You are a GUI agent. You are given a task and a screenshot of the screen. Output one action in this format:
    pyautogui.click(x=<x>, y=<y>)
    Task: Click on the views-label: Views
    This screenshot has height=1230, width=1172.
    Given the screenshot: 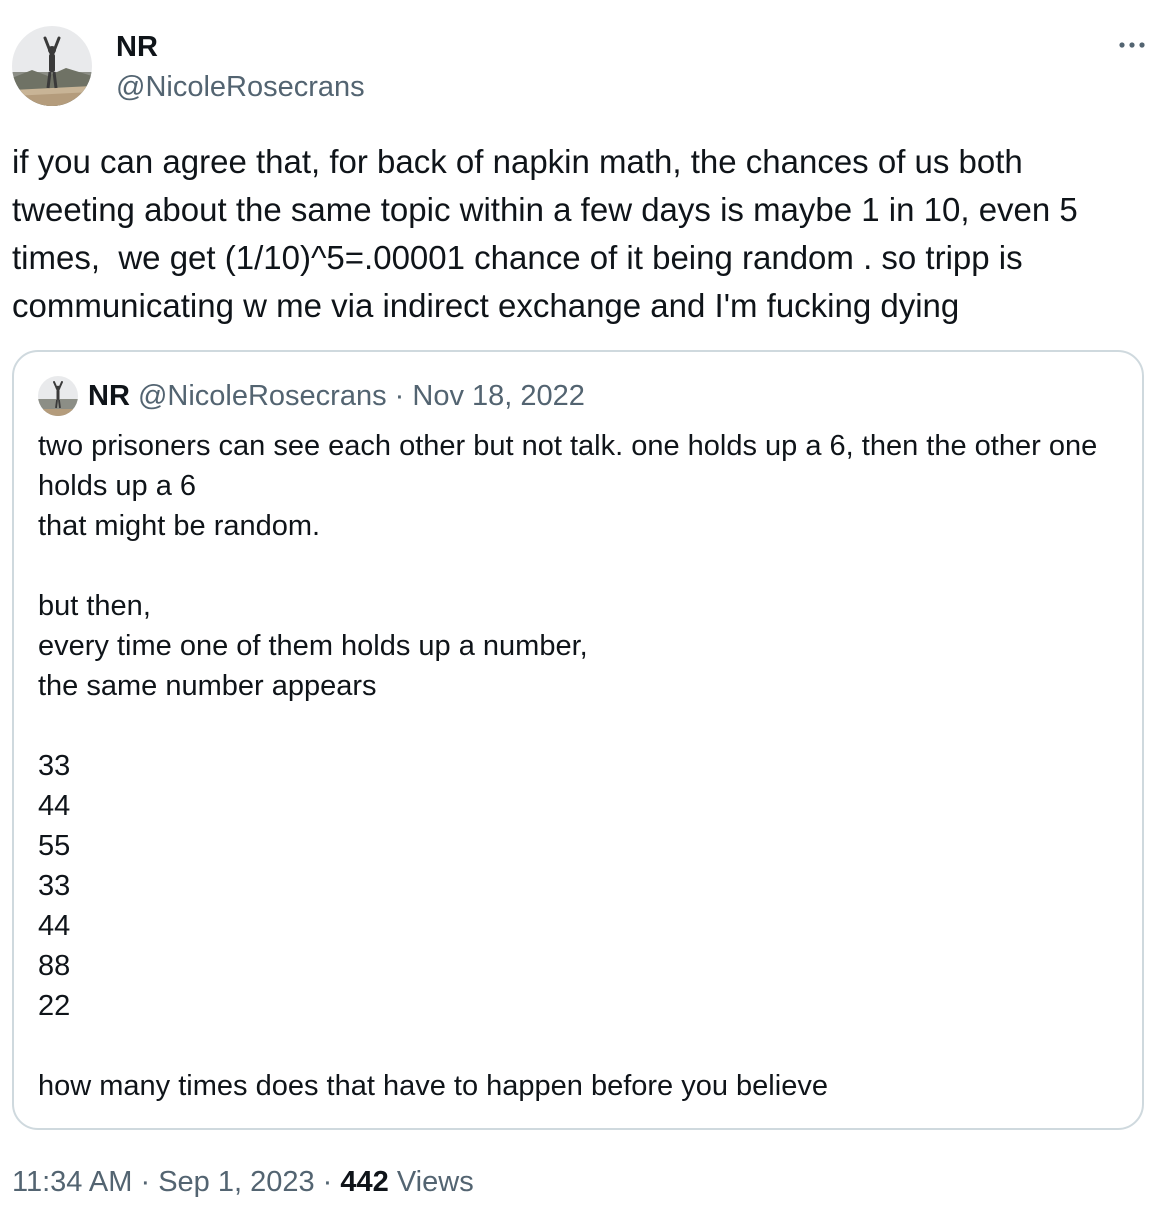 What is the action you would take?
    pyautogui.click(x=435, y=1182)
    